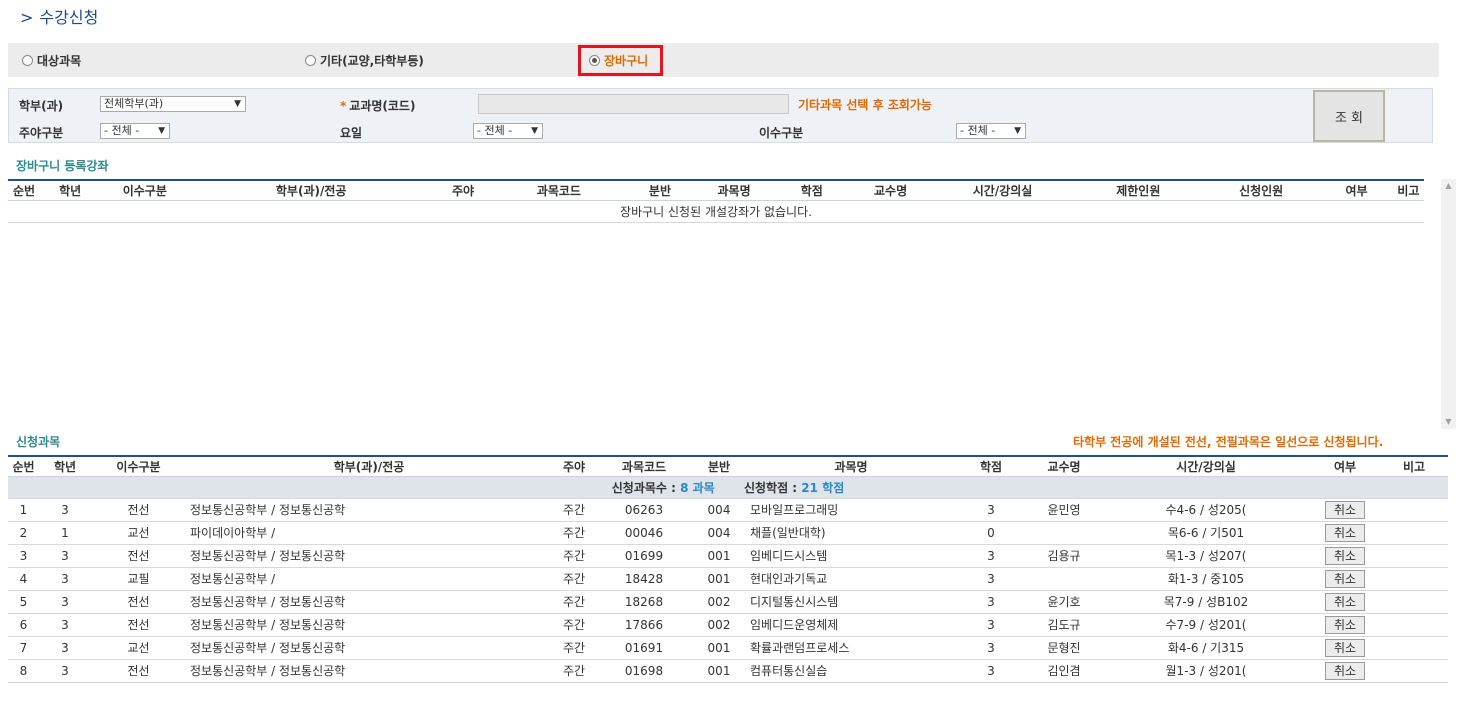 This screenshot has width=1461, height=705. What do you see at coordinates (24, 190) in the screenshot?
I see `basket-column-header: 순번` at bounding box center [24, 190].